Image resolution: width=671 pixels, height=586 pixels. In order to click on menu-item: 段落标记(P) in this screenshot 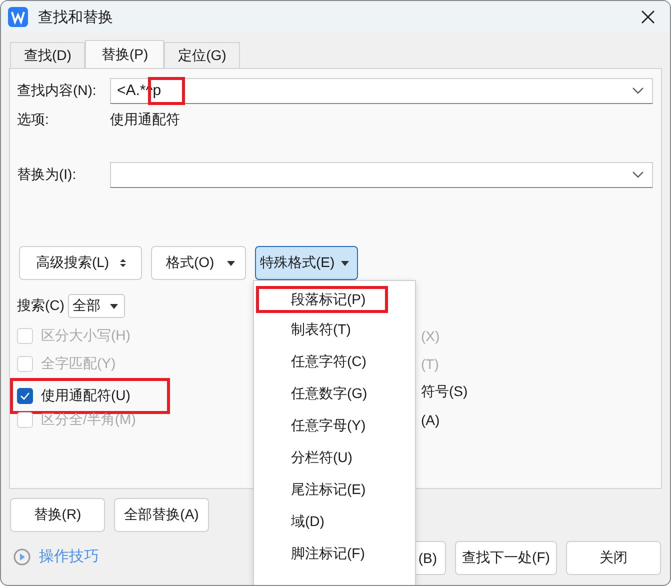, I will do `click(322, 299)`.